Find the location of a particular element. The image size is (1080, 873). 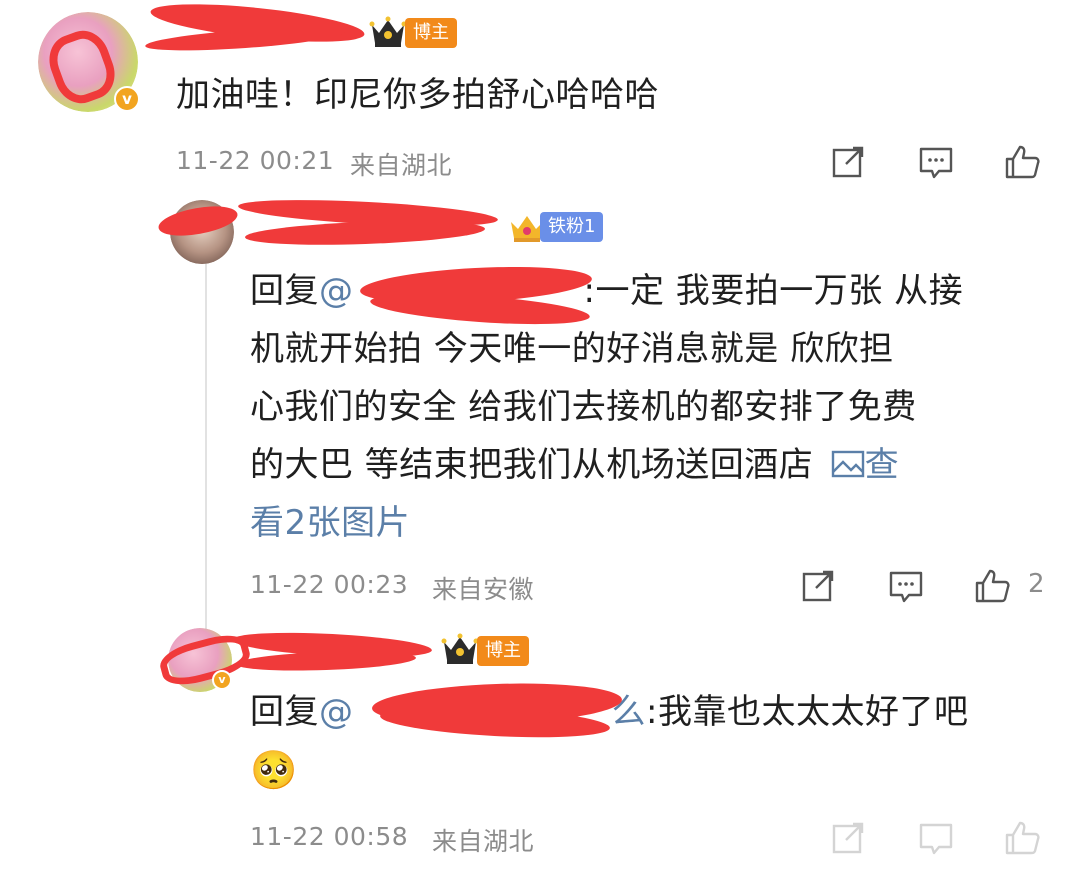

reply-emoji: 🥺 is located at coordinates (274, 770).